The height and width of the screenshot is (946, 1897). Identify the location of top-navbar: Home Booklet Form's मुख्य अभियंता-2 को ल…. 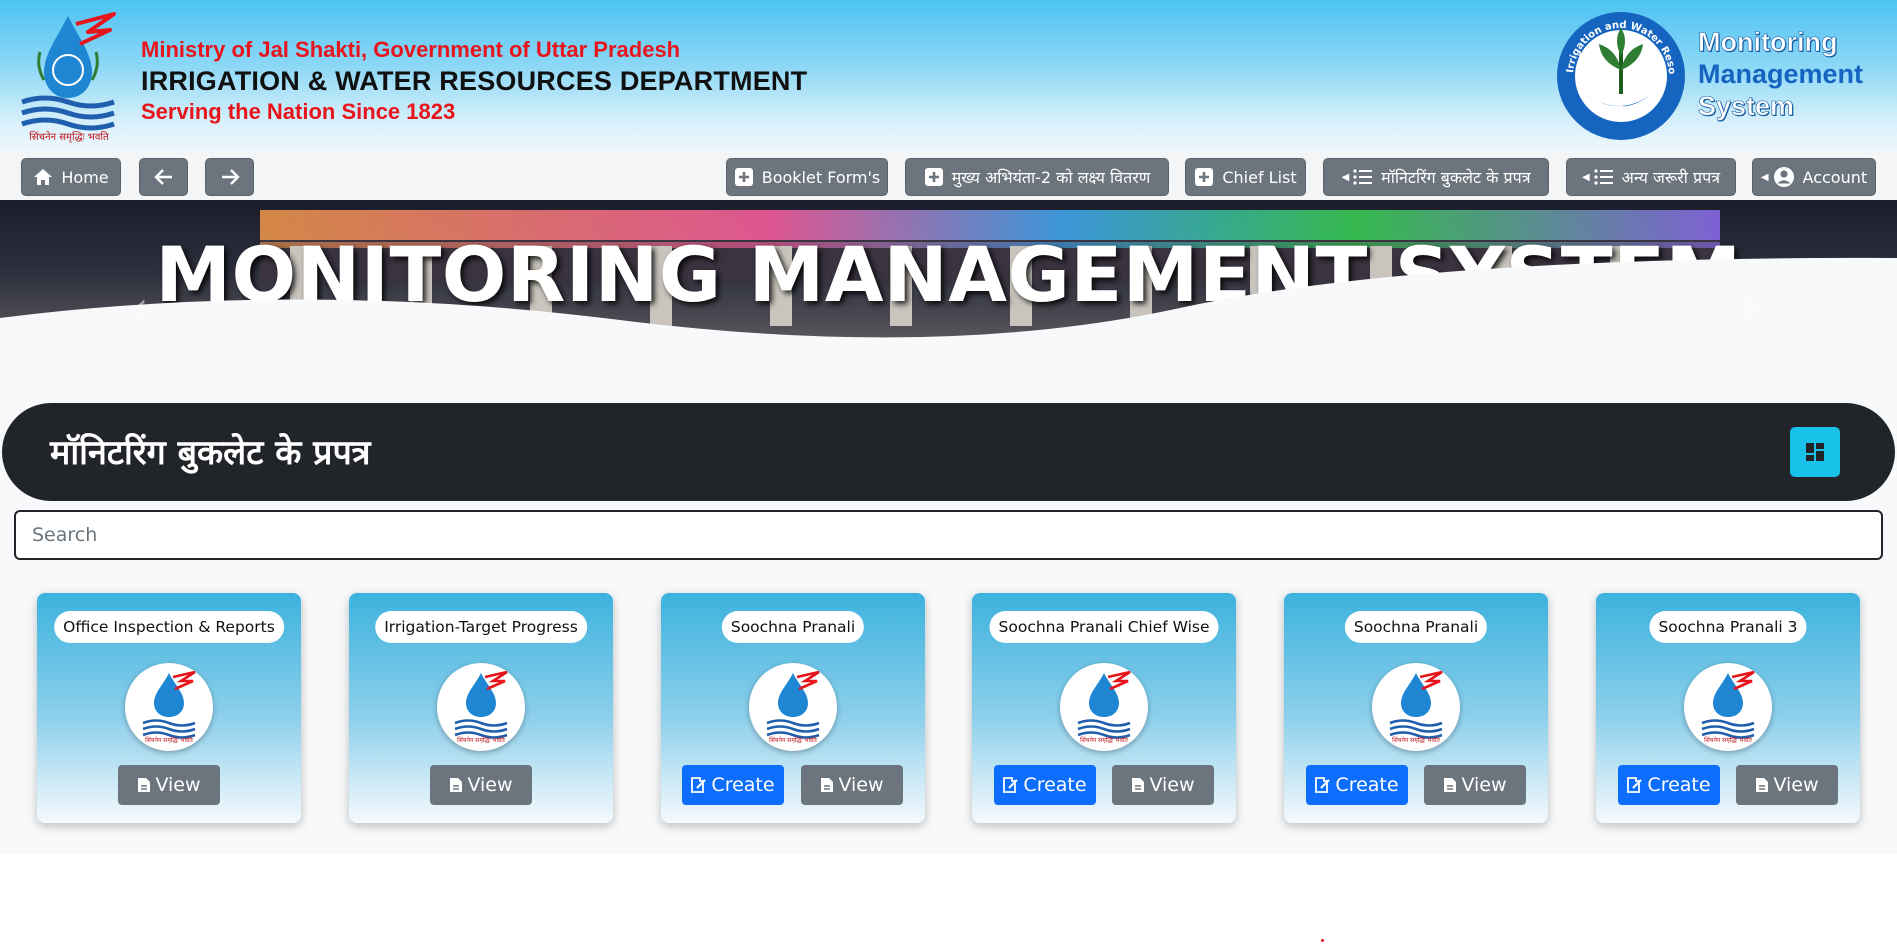
(948, 176).